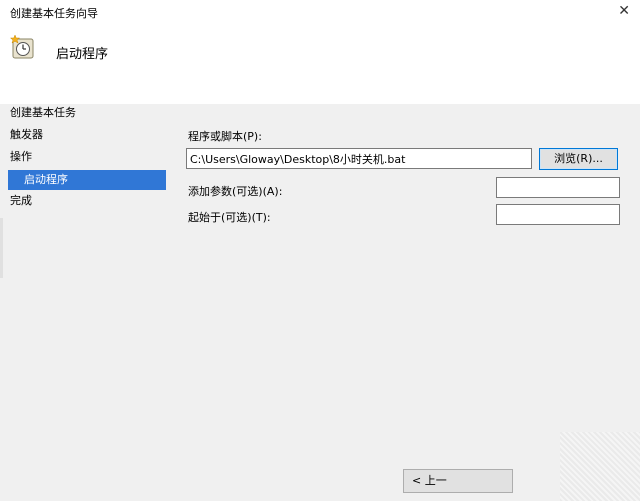  Describe the element at coordinates (21, 157) in the screenshot. I see `nav-item-action: 操作` at that location.